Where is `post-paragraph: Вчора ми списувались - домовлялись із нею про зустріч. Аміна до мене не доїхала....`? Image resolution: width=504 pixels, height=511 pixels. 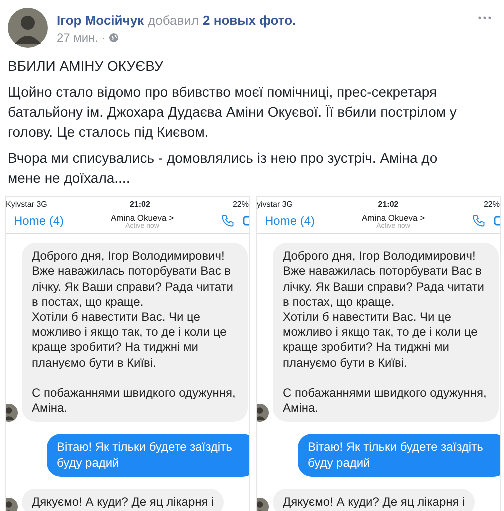 post-paragraph: Вчора ми списувались - домовлялись із нею про зустріч. Аміна до мене не доїхала.... is located at coordinates (223, 168).